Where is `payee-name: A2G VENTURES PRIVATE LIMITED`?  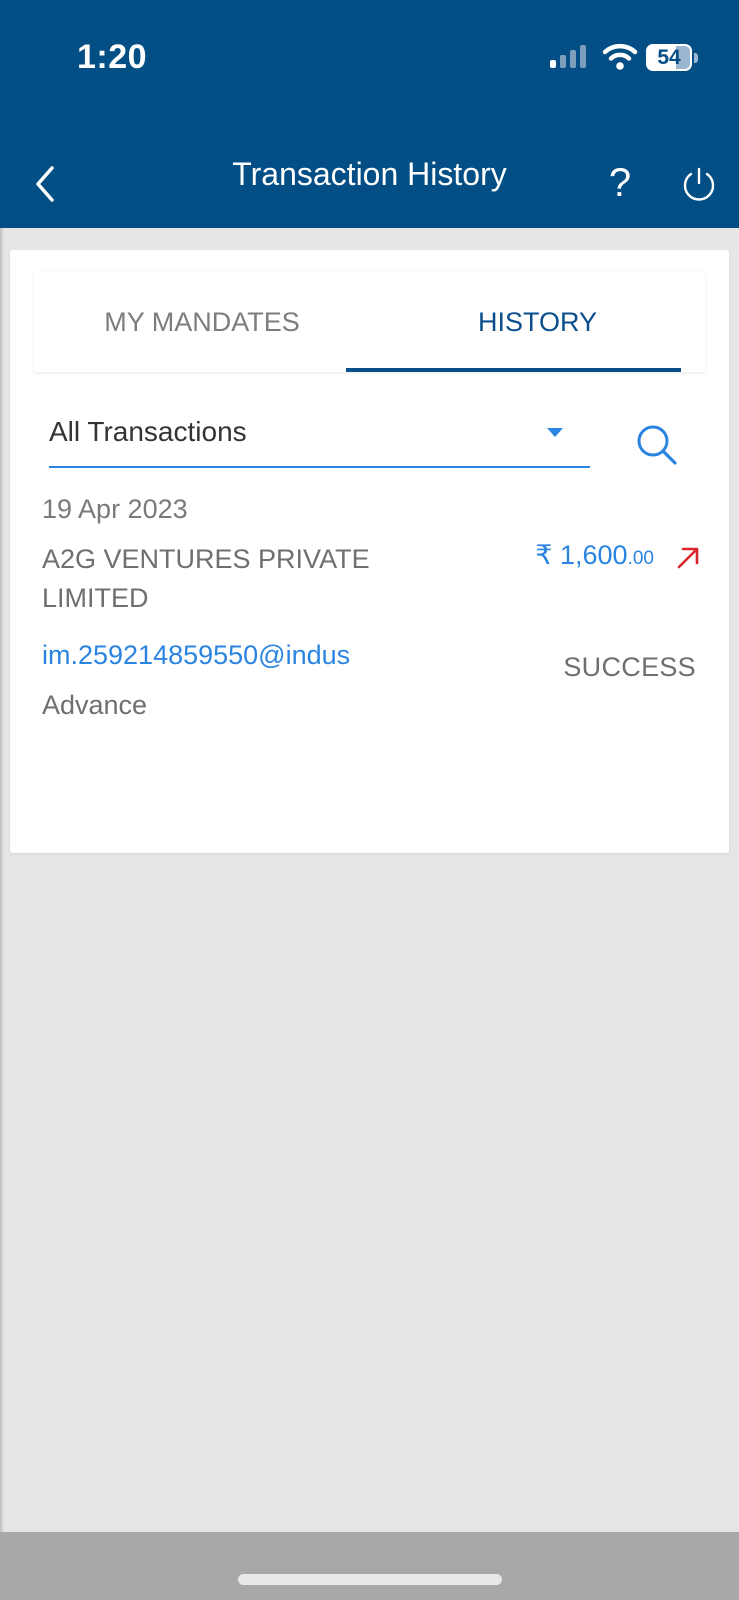
payee-name: A2G VENTURES PRIVATE LIMITED is located at coordinates (206, 578).